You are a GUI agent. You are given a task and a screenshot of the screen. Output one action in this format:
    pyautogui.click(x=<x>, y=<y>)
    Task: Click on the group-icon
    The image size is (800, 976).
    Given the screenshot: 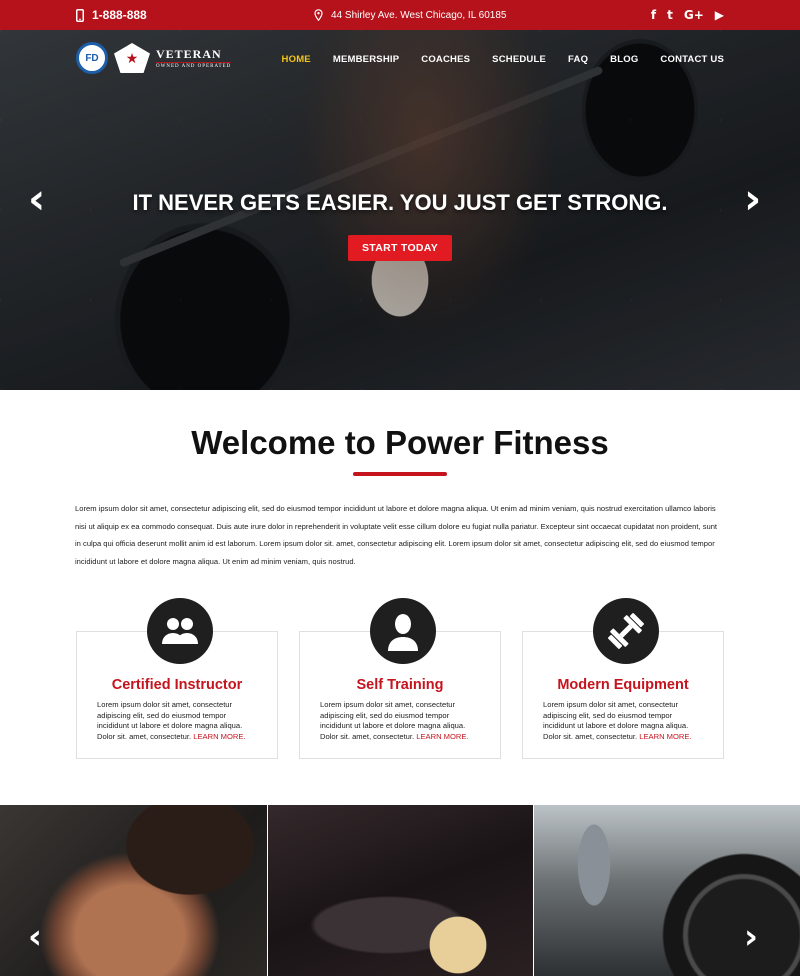 What is the action you would take?
    pyautogui.click(x=180, y=631)
    